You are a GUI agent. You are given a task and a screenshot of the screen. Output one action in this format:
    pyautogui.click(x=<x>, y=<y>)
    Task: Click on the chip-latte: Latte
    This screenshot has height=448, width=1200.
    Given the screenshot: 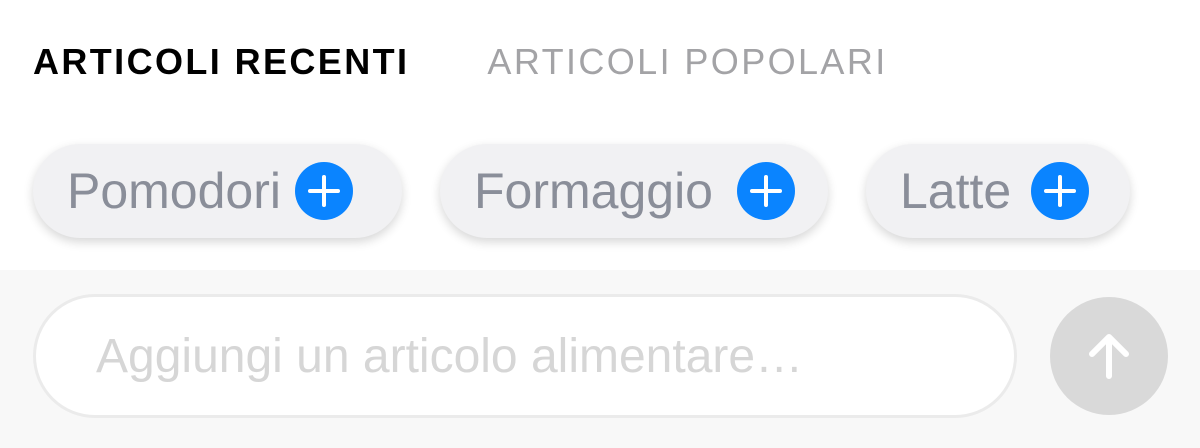 What is the action you would take?
    pyautogui.click(x=998, y=191)
    